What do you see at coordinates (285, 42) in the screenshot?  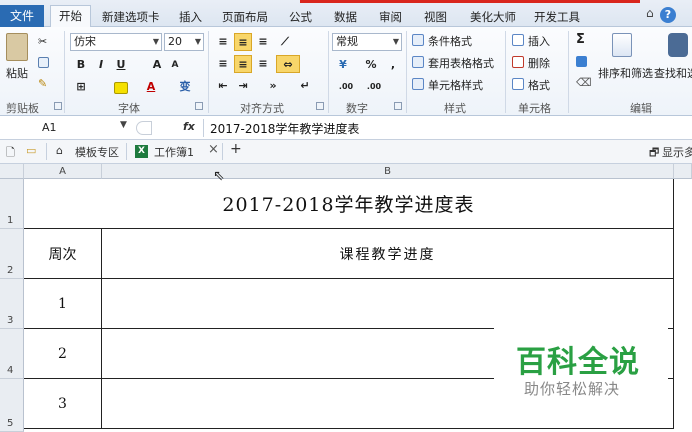 I see `orientation-icon: ⟋` at bounding box center [285, 42].